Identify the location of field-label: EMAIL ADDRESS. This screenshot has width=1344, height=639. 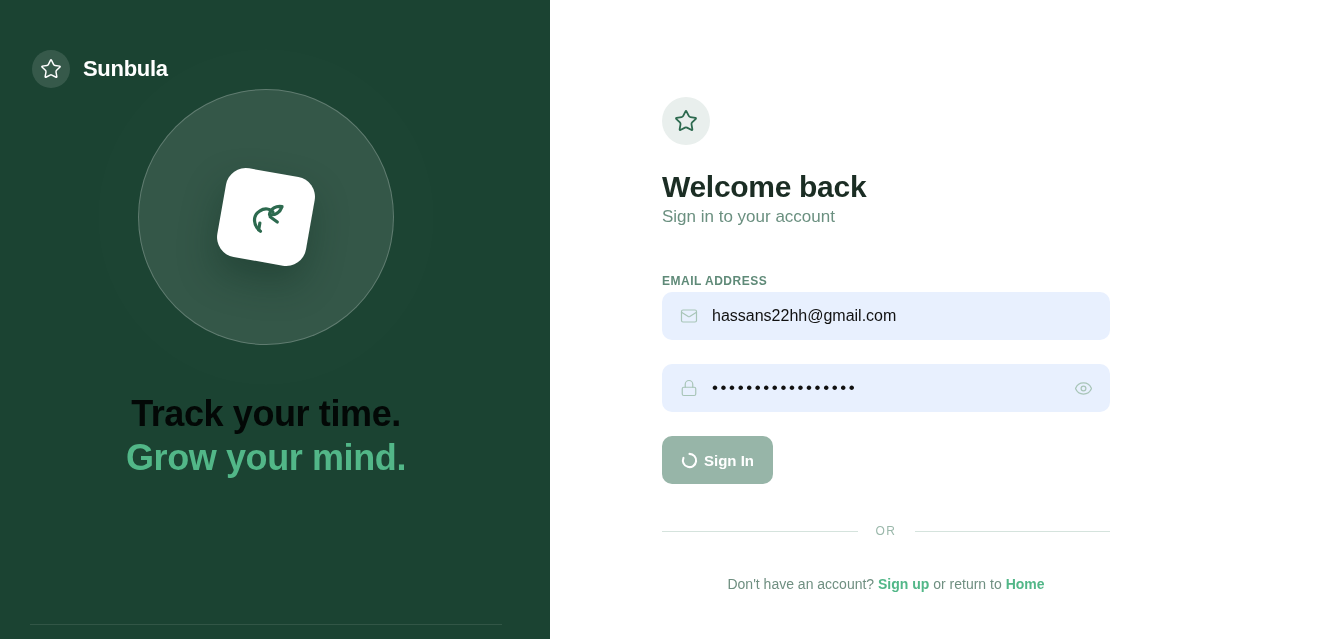
(715, 281).